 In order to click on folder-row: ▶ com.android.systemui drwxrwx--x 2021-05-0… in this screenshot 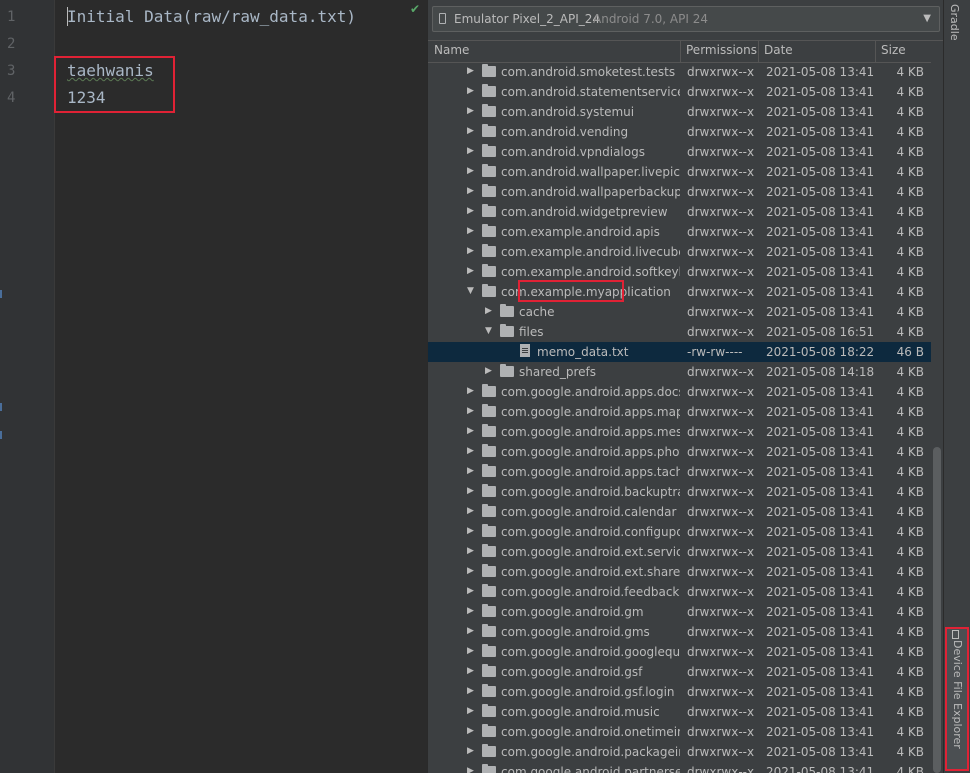, I will do `click(681, 112)`.